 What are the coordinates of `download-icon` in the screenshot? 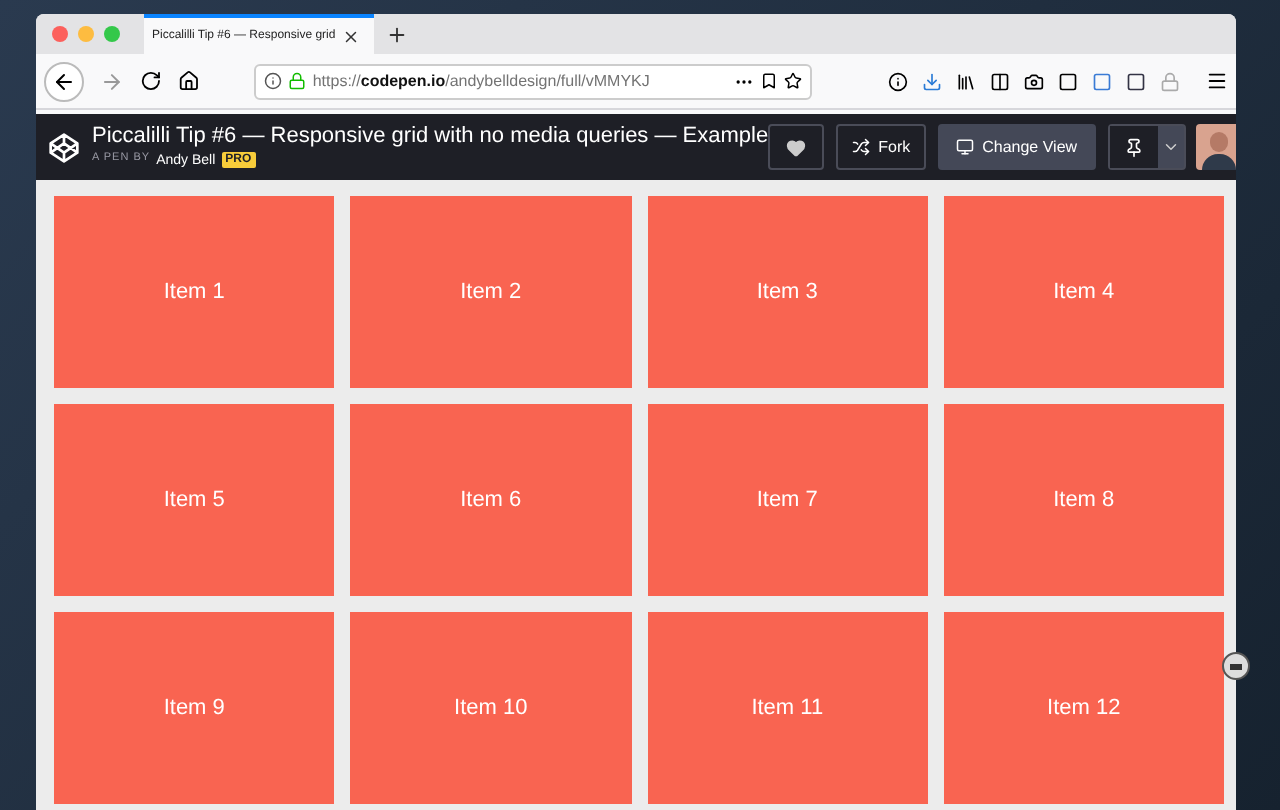 It's located at (932, 81).